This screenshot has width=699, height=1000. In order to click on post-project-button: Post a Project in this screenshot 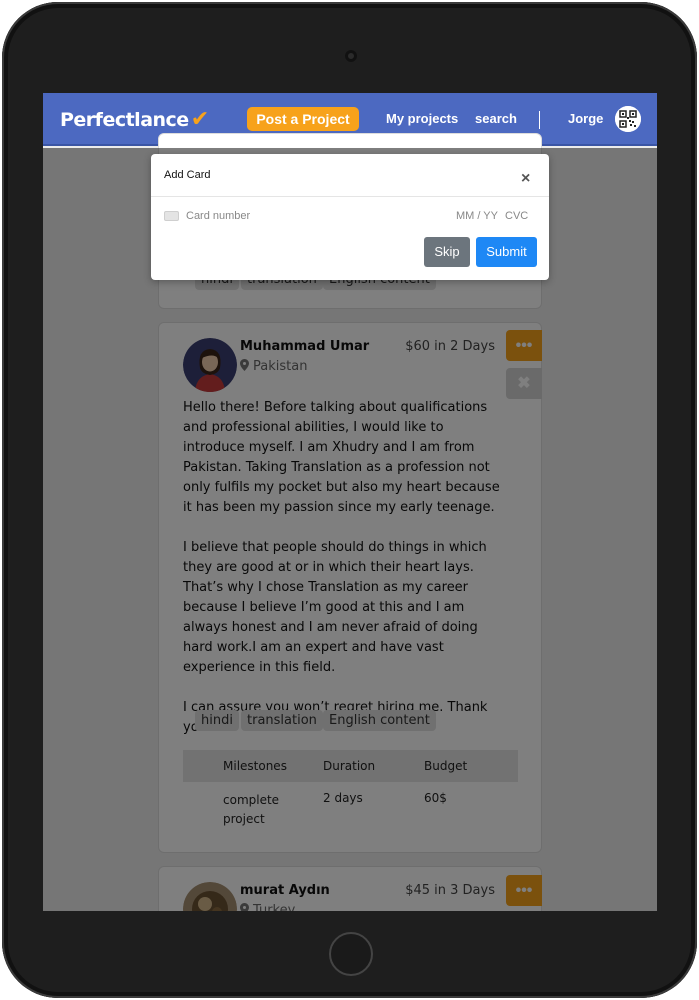, I will do `click(303, 119)`.